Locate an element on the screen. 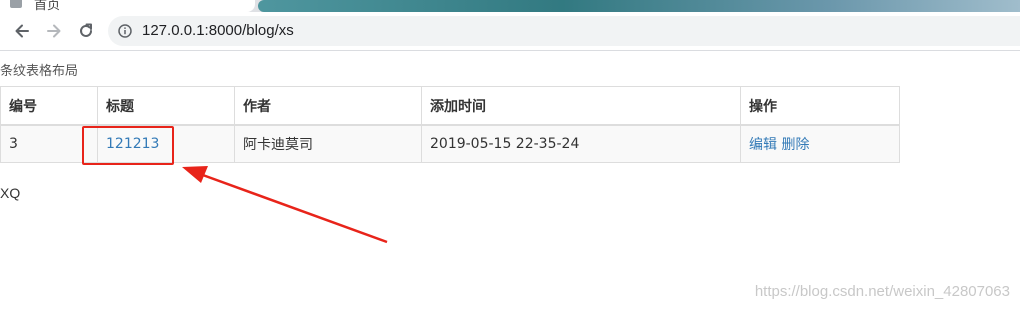 Image resolution: width=1020 pixels, height=310 pixels. arrow-left-icon is located at coordinates (22, 31).